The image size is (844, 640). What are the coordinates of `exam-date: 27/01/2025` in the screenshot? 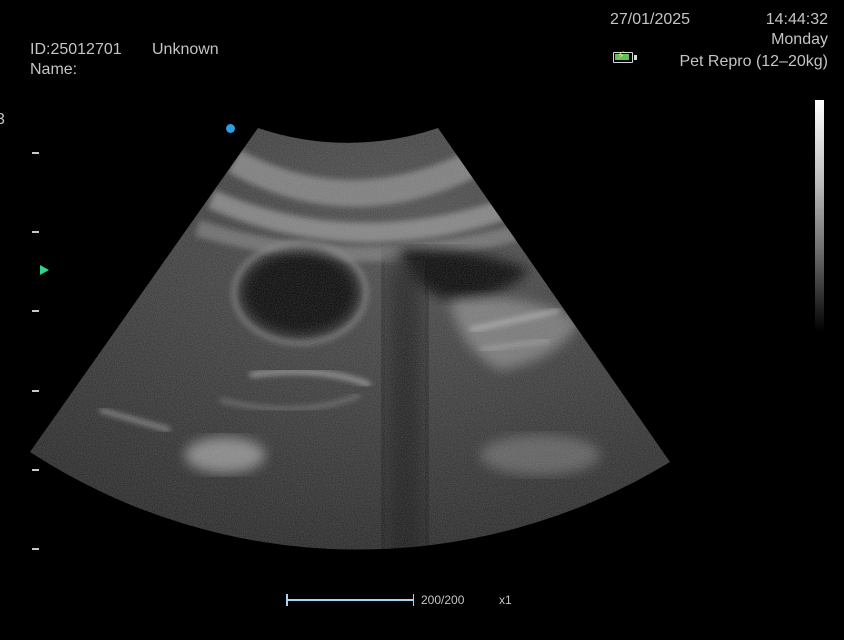 It's located at (650, 19).